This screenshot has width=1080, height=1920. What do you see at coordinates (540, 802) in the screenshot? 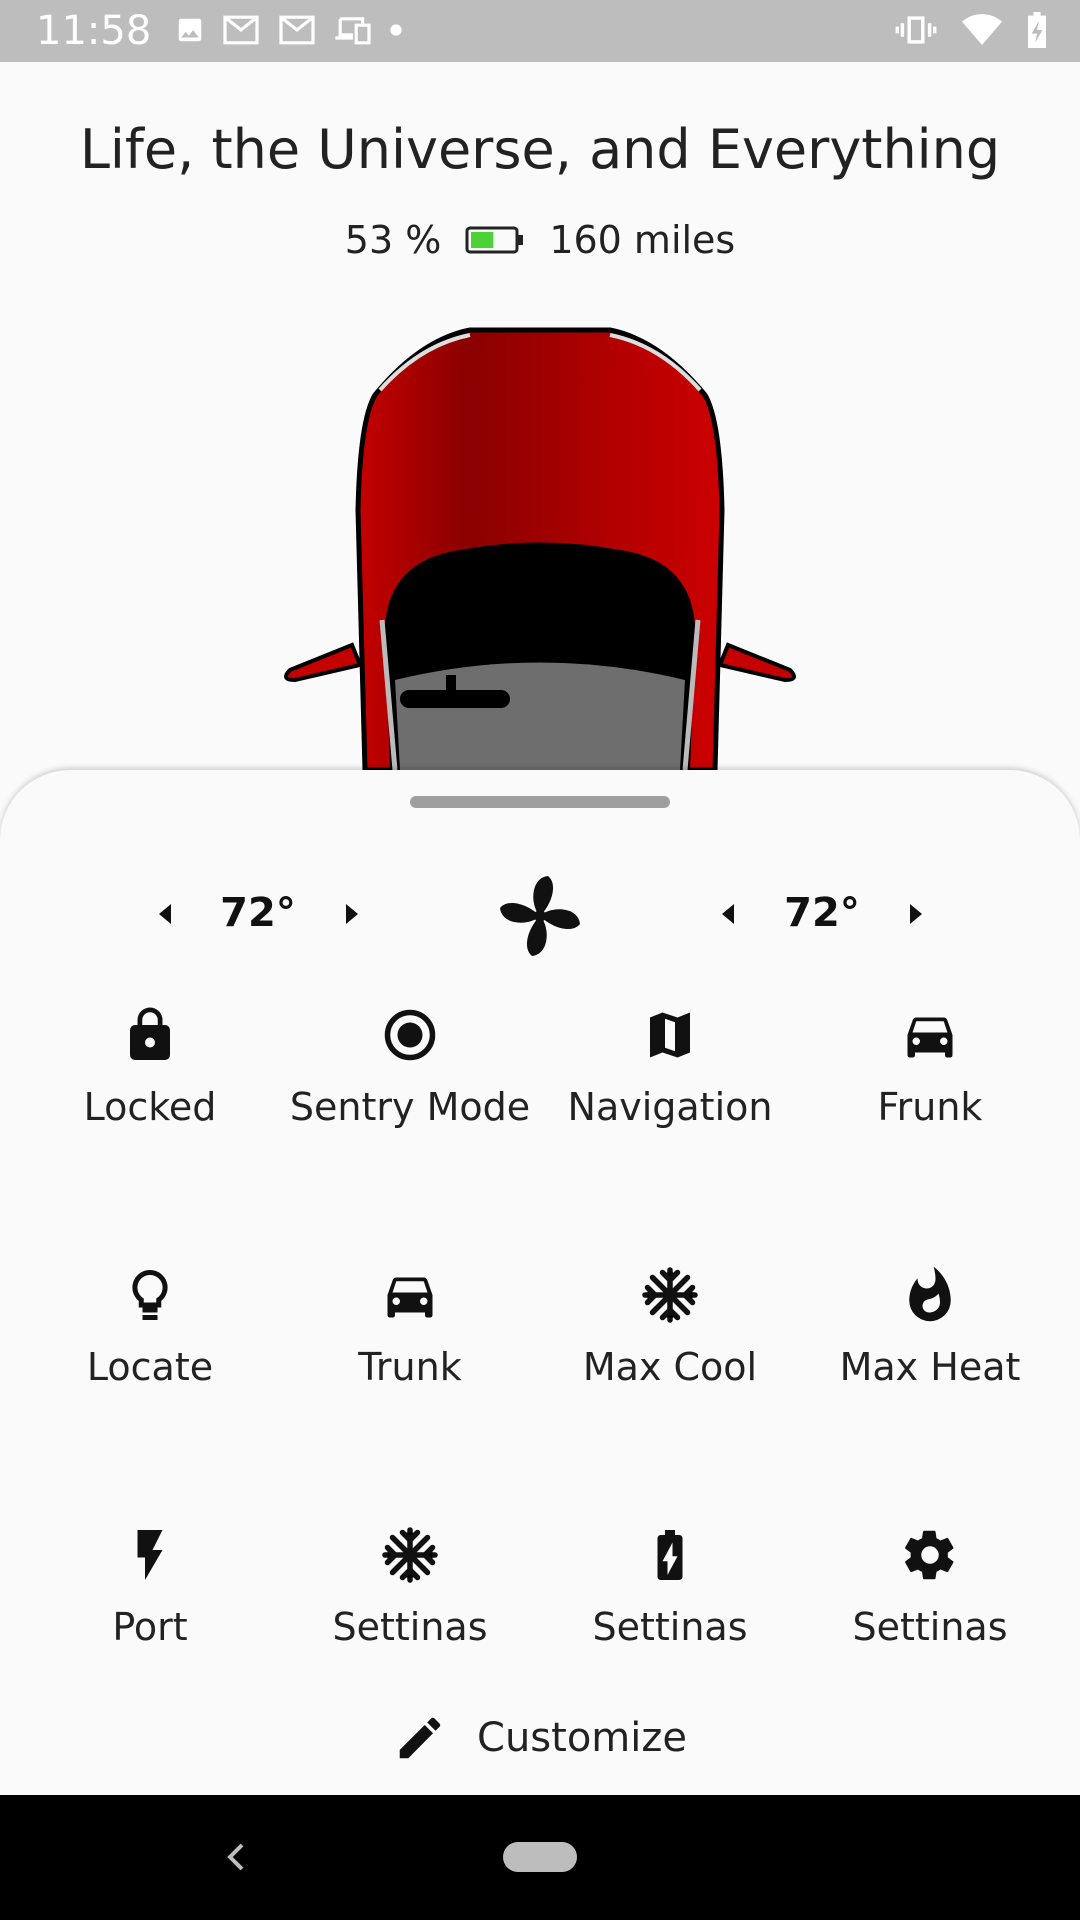
I see `sheet-drag-handle` at bounding box center [540, 802].